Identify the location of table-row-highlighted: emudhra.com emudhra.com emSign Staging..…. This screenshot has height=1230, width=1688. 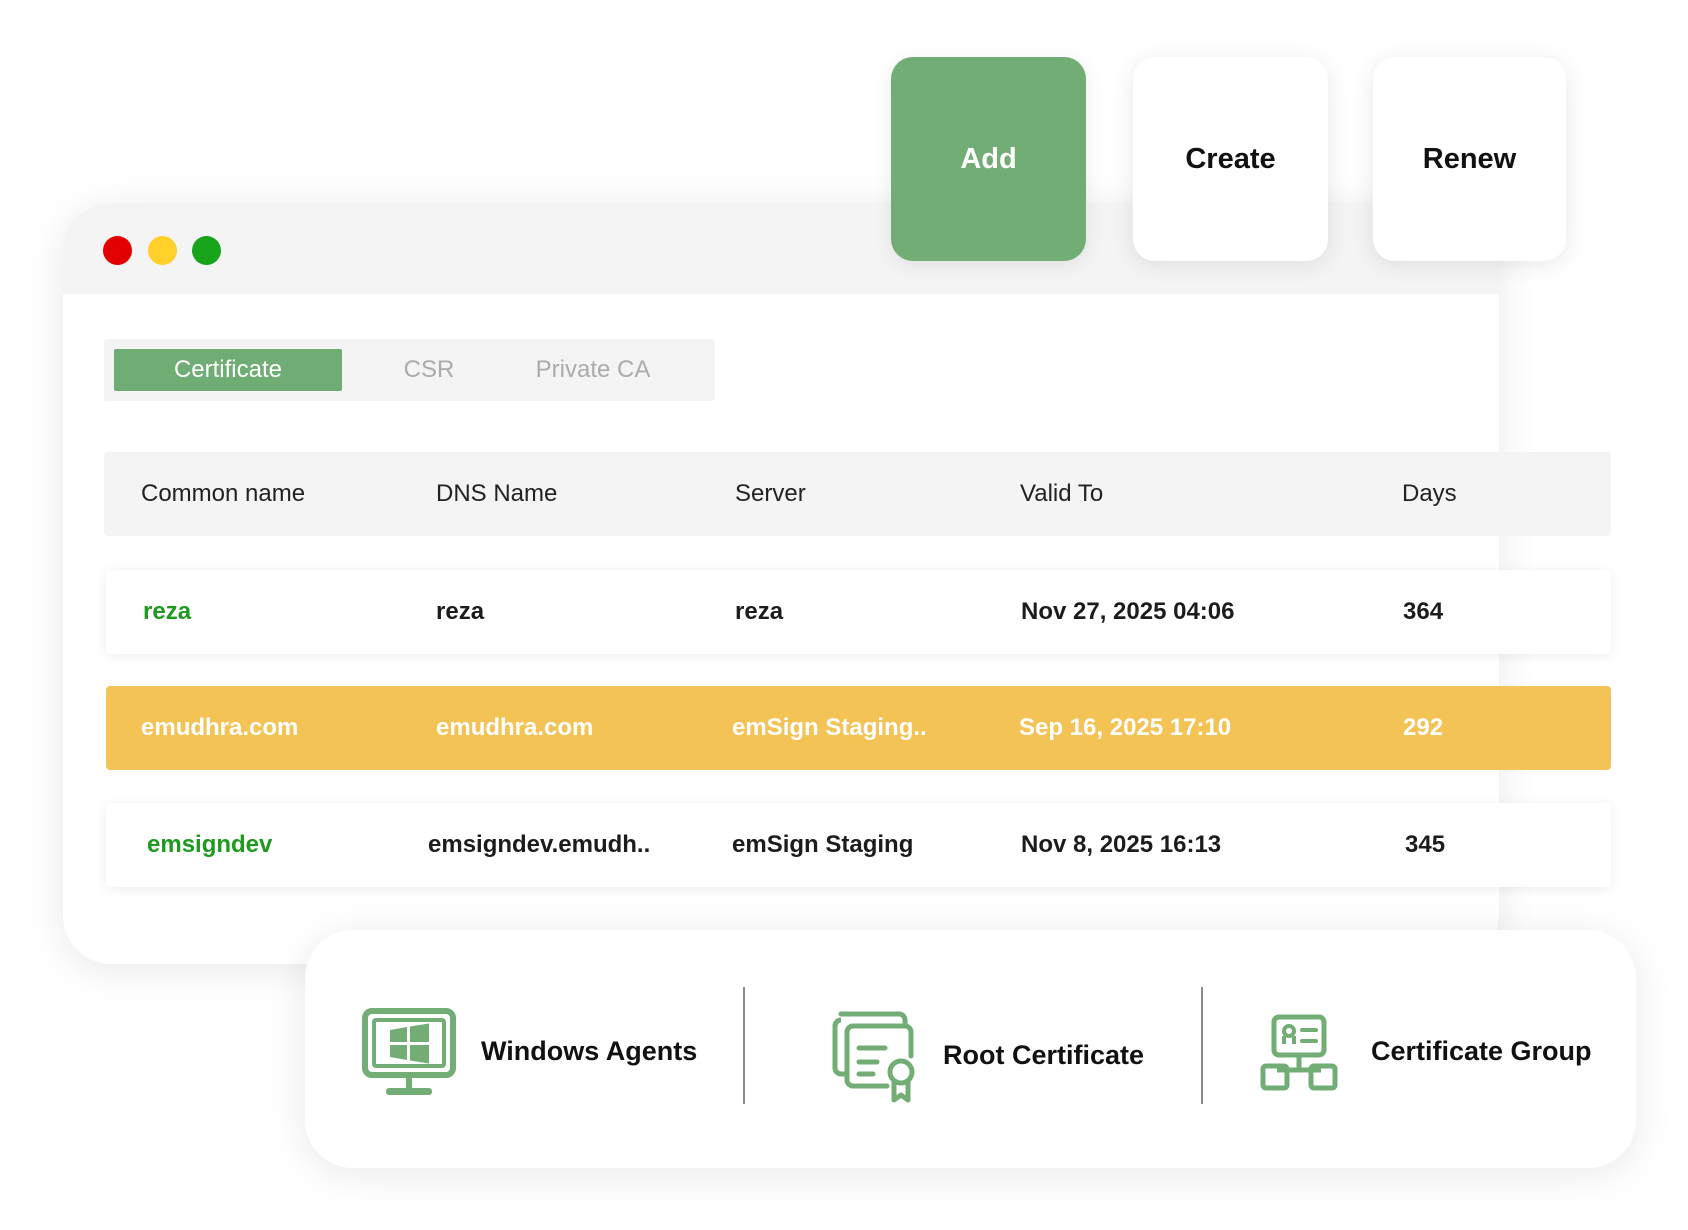
(858, 728).